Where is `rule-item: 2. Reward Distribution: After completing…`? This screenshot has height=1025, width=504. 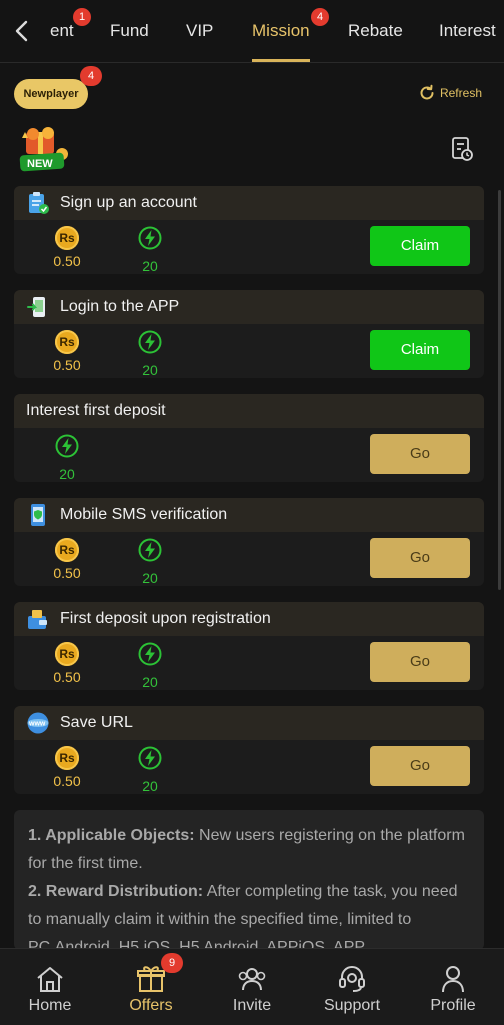
rule-item: 2. Reward Distribution: After completing… is located at coordinates (249, 914).